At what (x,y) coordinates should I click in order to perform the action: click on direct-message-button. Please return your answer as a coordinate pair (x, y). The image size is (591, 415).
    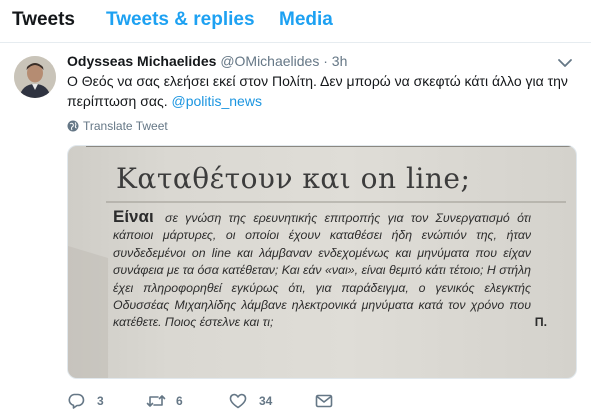
    Looking at the image, I should click on (327, 401).